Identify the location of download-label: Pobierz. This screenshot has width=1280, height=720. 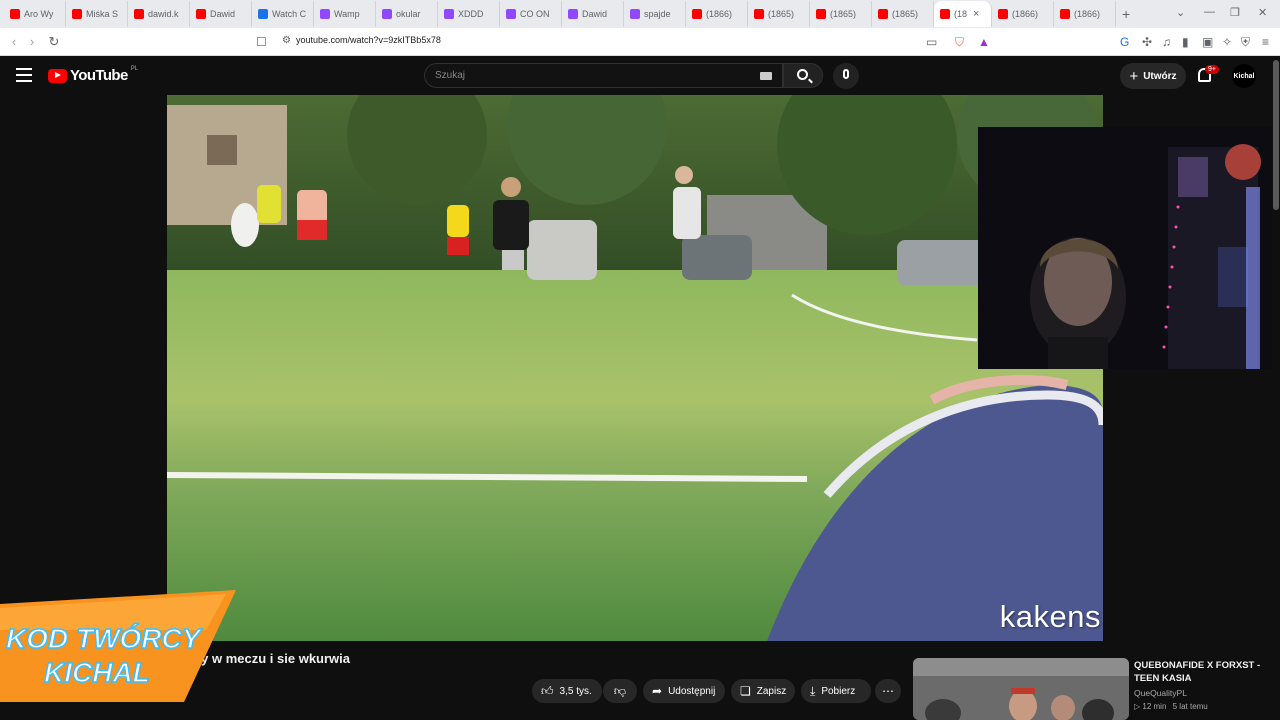
(838, 691).